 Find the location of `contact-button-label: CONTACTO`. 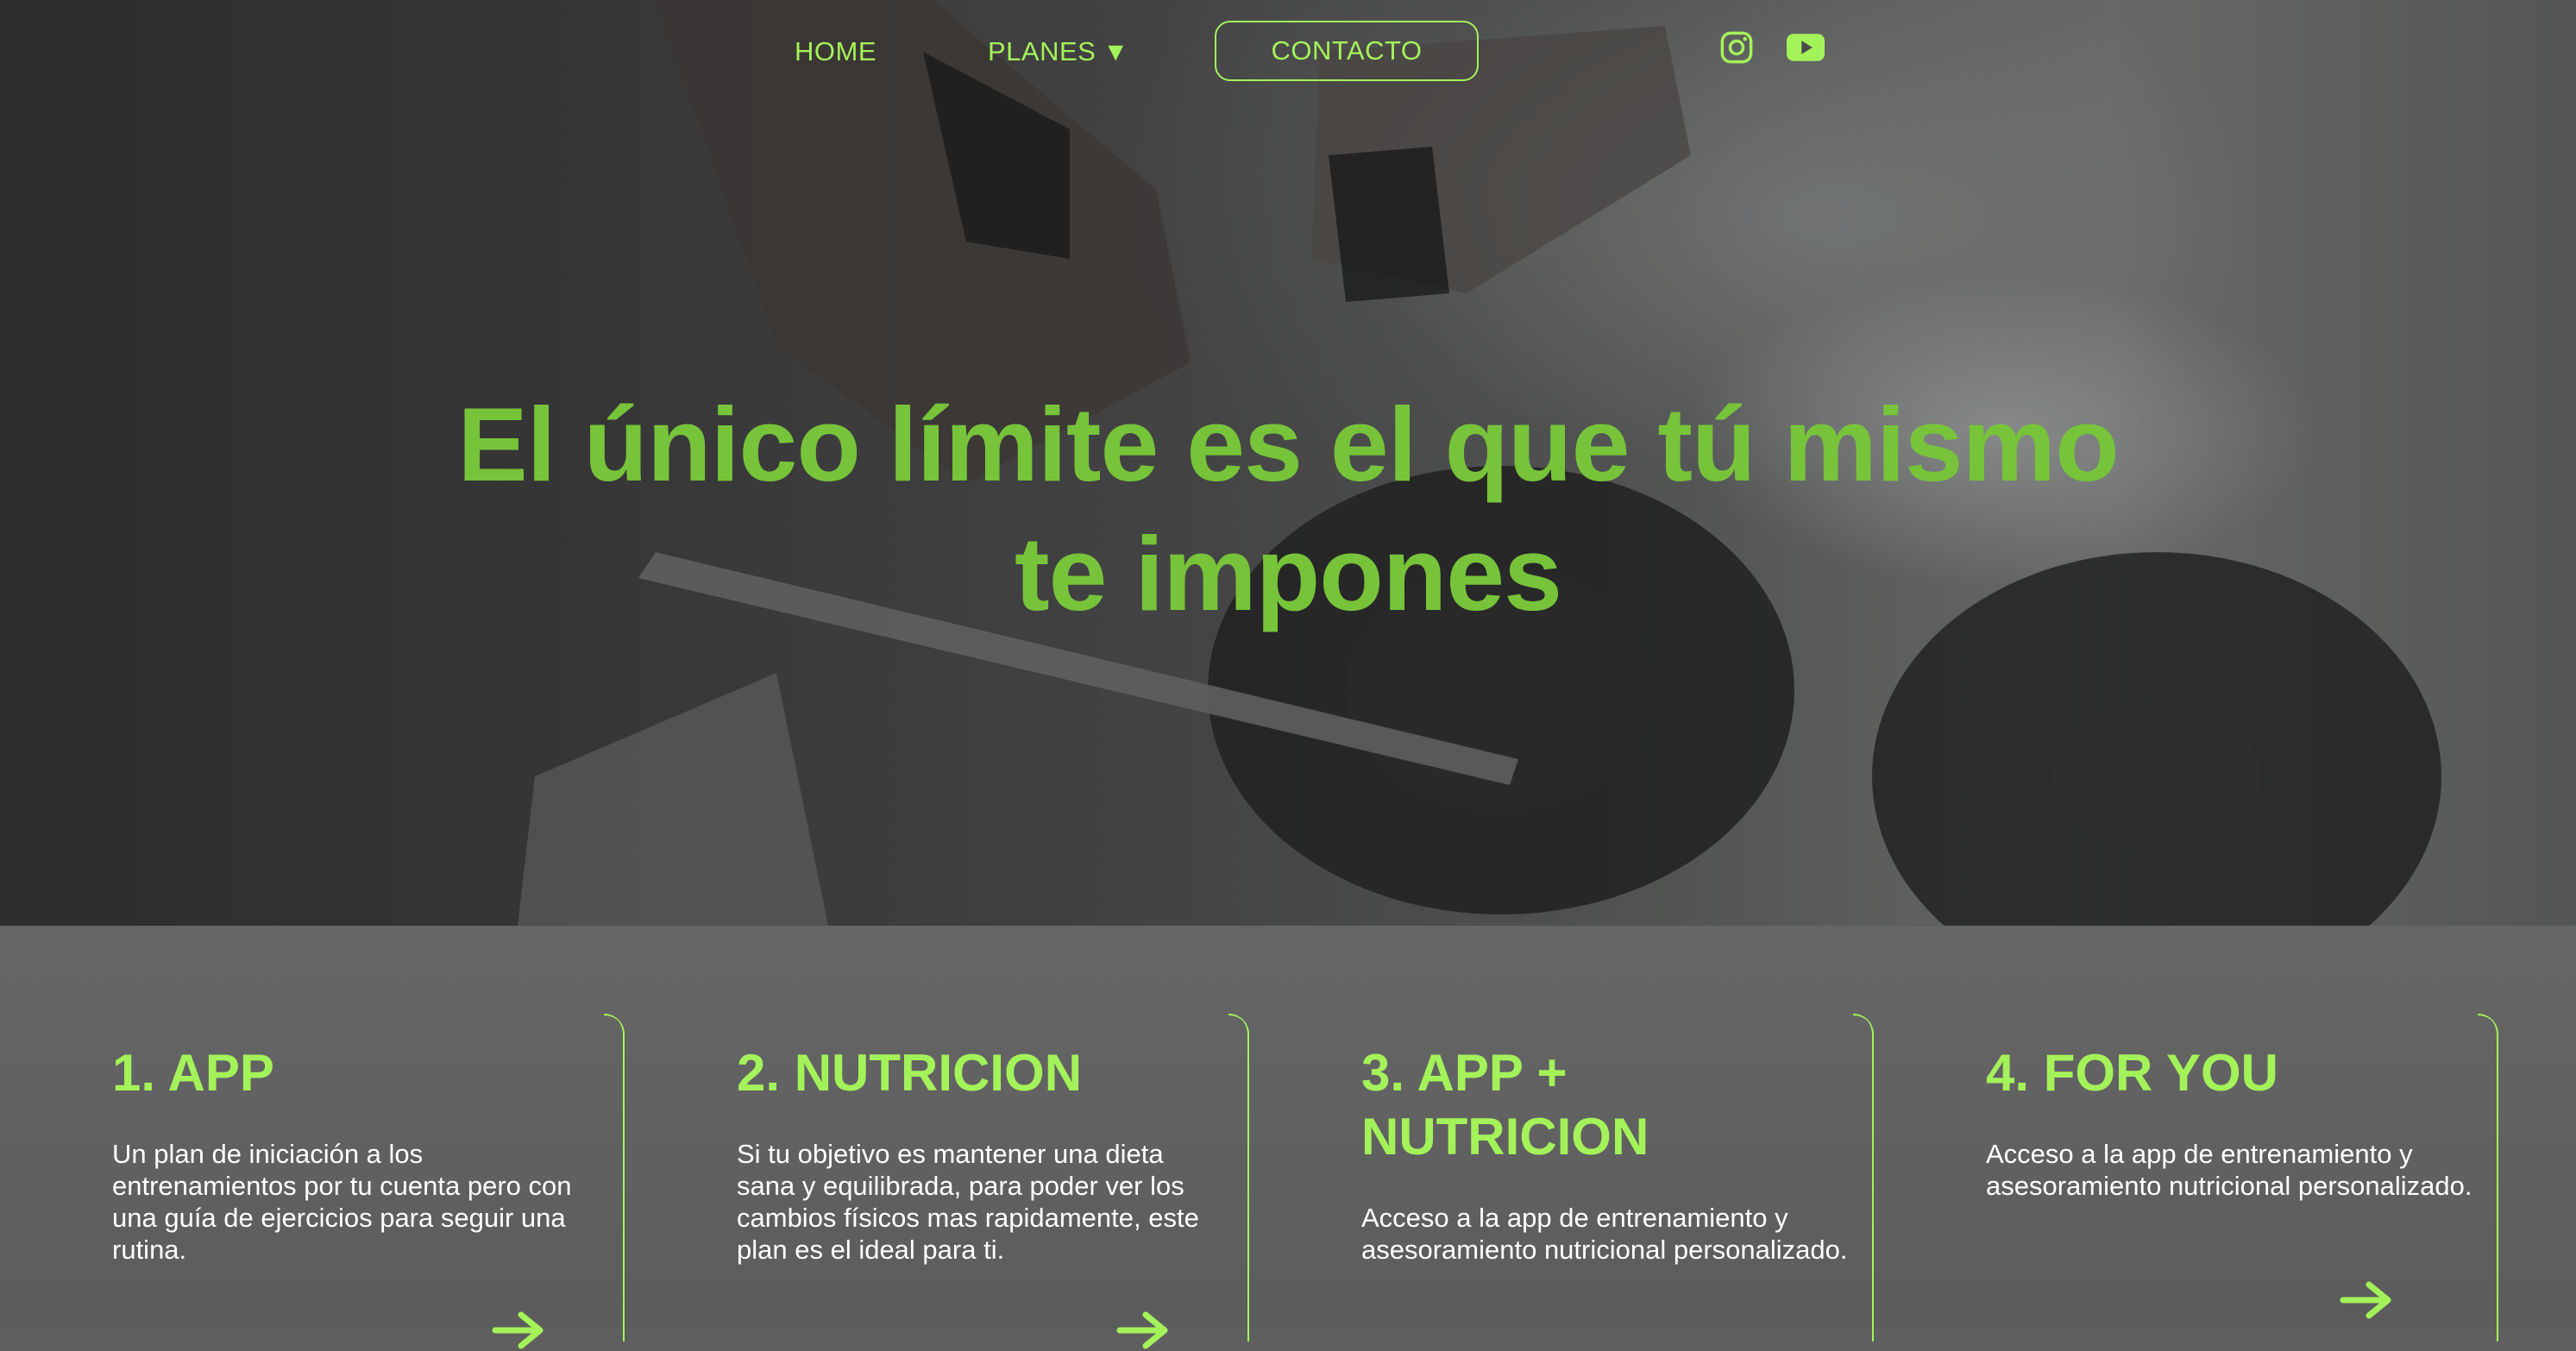

contact-button-label: CONTACTO is located at coordinates (1347, 50).